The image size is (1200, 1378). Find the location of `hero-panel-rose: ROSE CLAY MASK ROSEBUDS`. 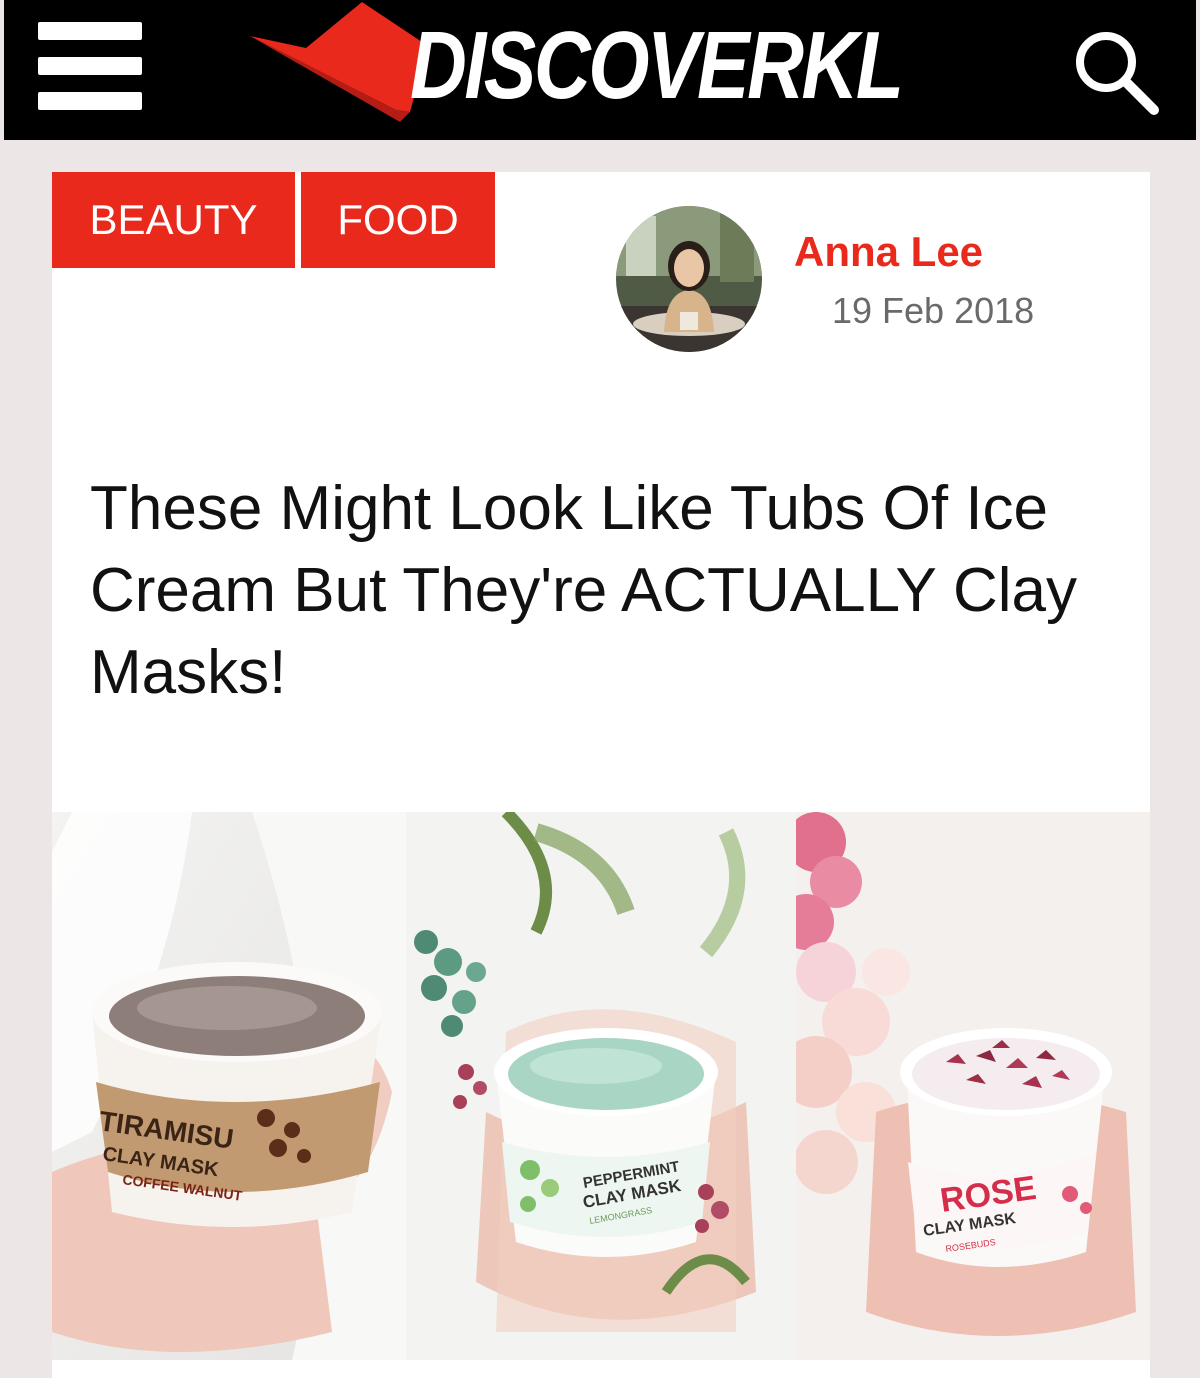

hero-panel-rose: ROSE CLAY MASK ROSEBUDS is located at coordinates (973, 1086).